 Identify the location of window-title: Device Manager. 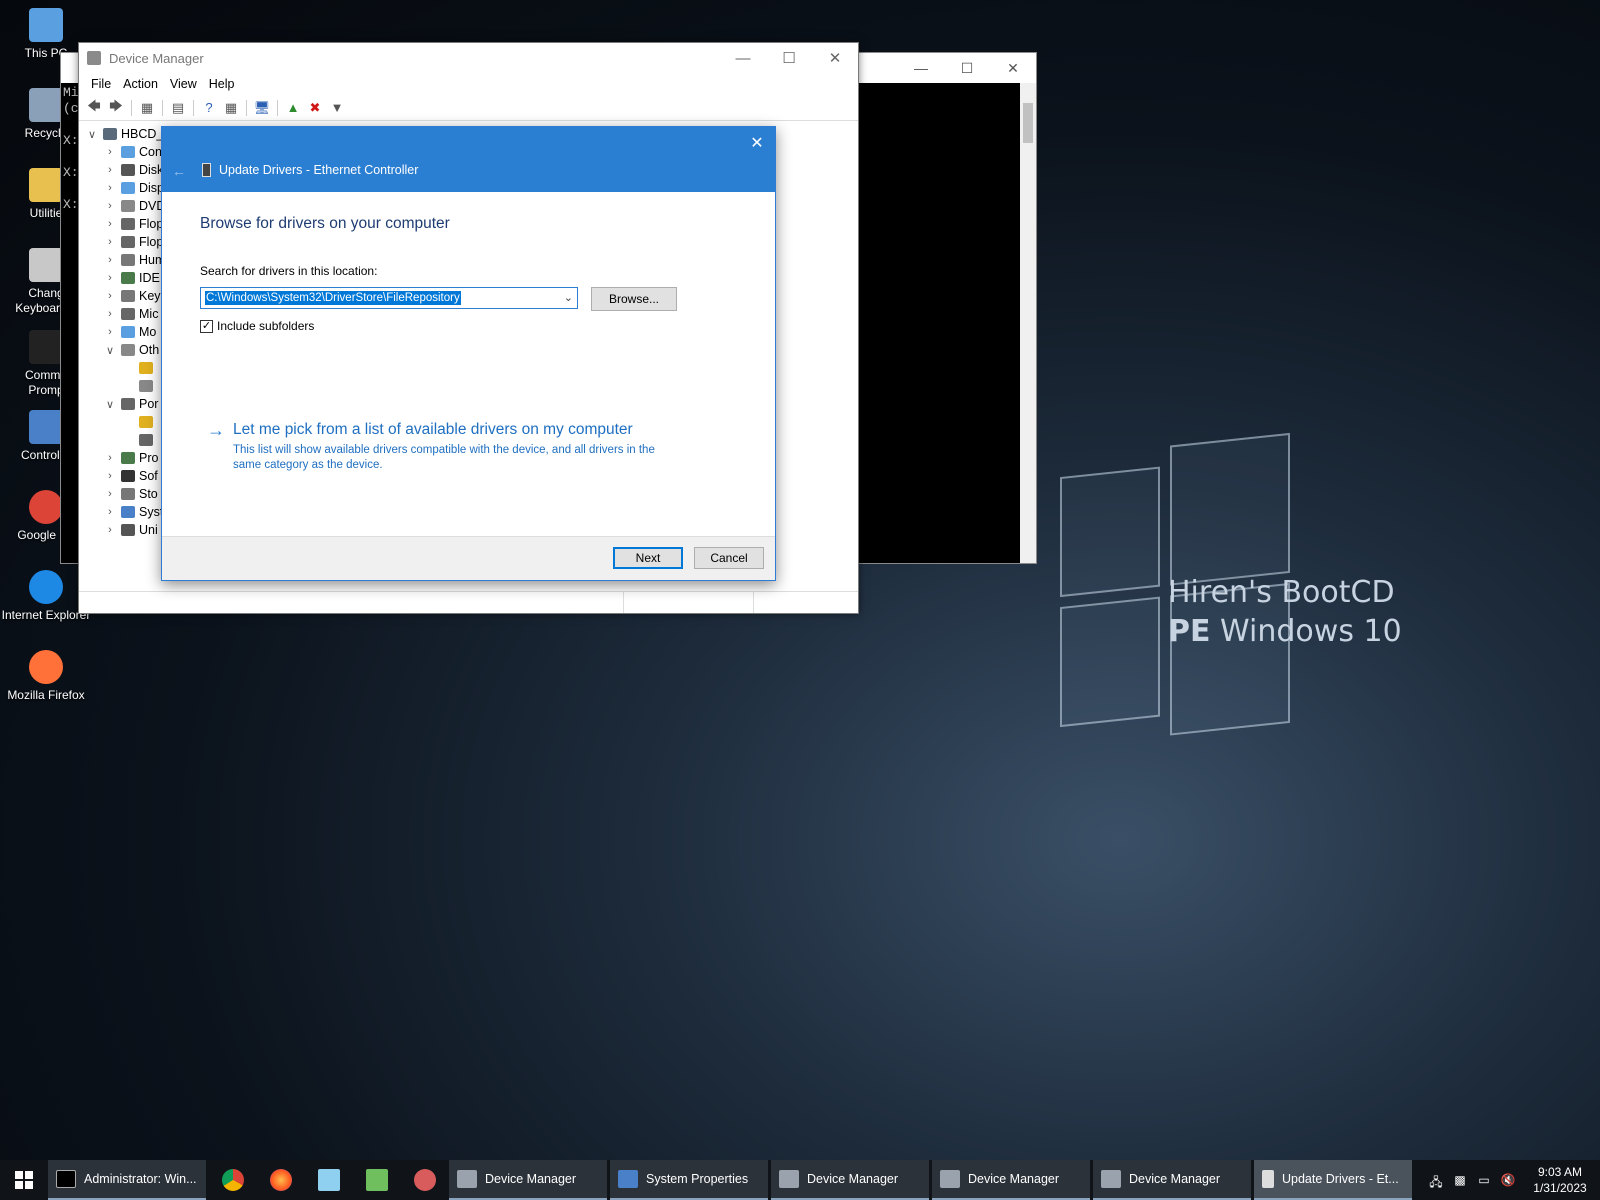
(156, 58).